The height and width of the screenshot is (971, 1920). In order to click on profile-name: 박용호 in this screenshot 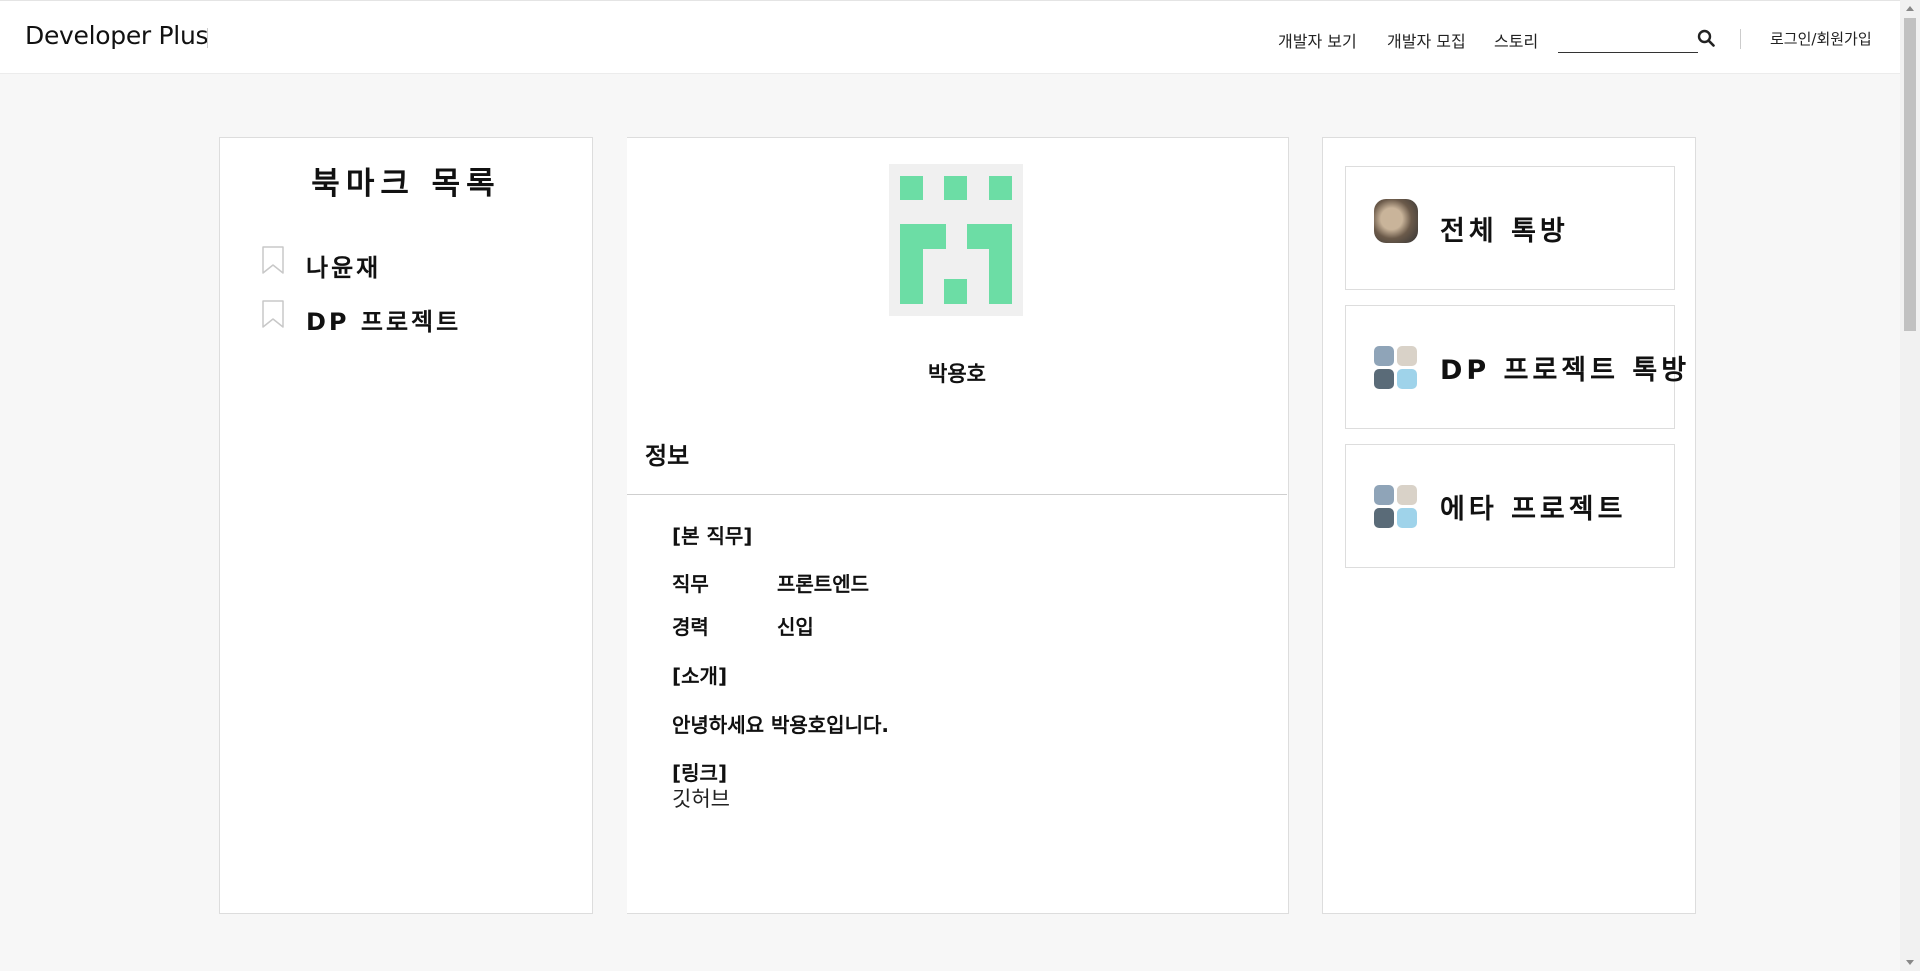, I will do `click(957, 374)`.